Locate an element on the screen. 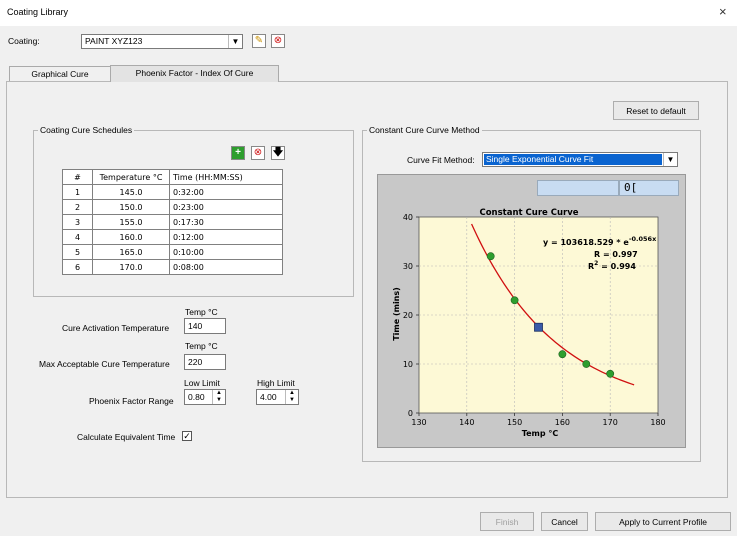 Image resolution: width=737 pixels, height=536 pixels. x-tick-label: 150 is located at coordinates (514, 422).